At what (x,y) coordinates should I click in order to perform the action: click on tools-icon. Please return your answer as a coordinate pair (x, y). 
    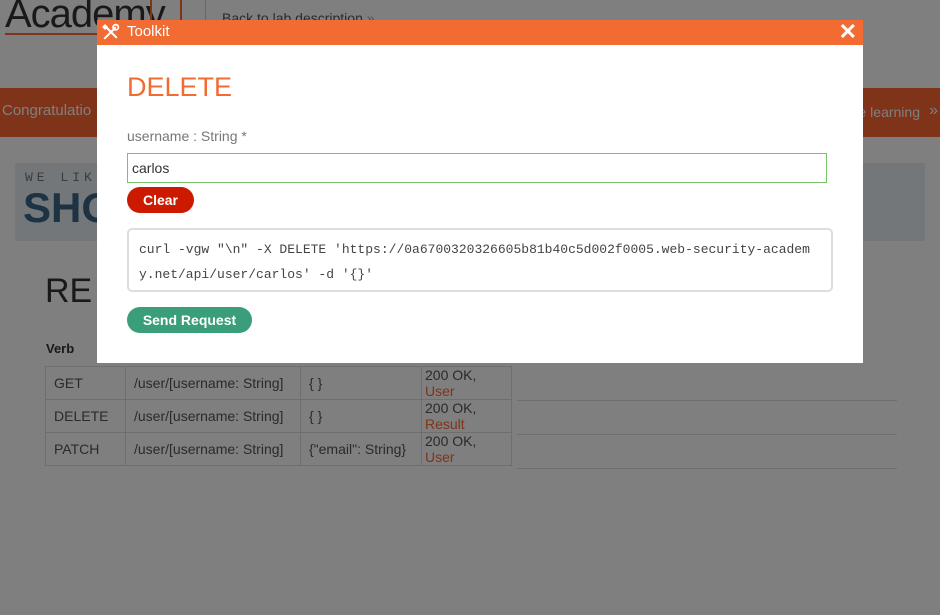
    Looking at the image, I should click on (111, 31).